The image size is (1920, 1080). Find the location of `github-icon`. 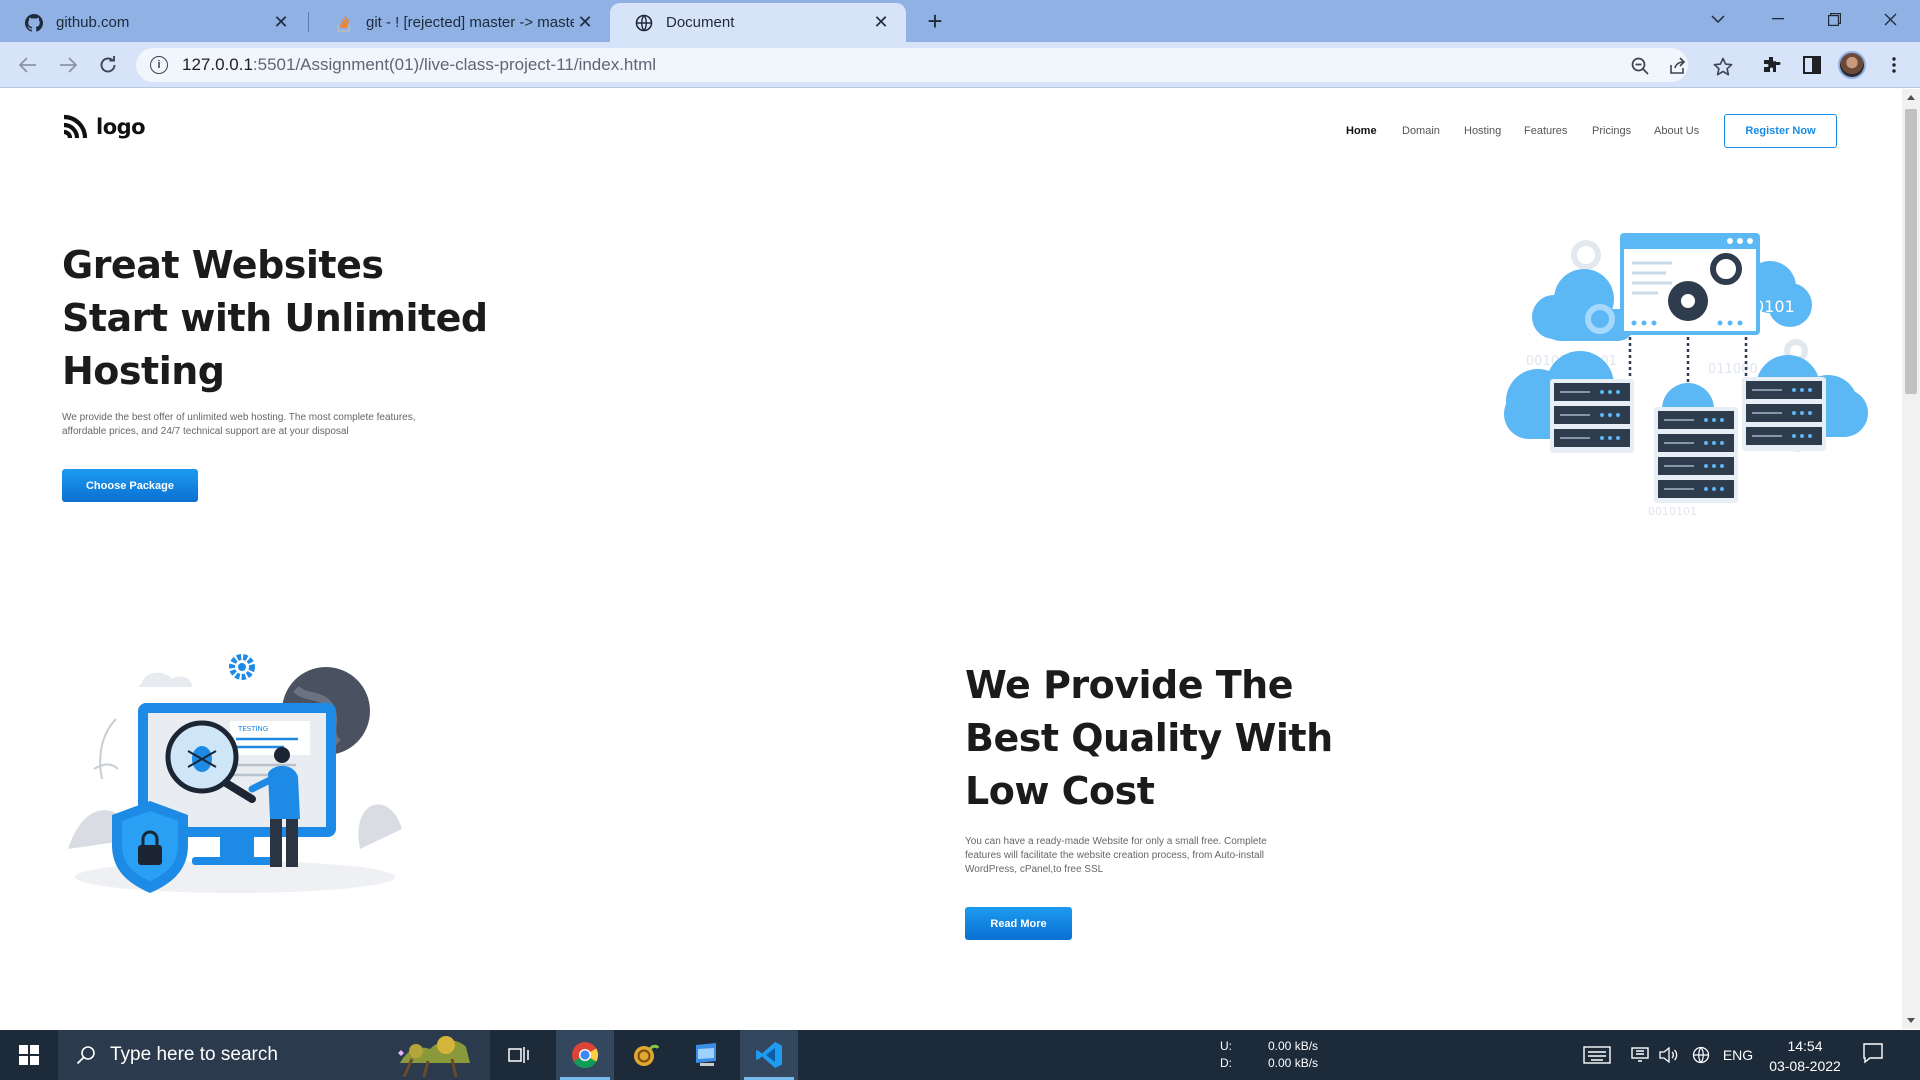

github-icon is located at coordinates (34, 23).